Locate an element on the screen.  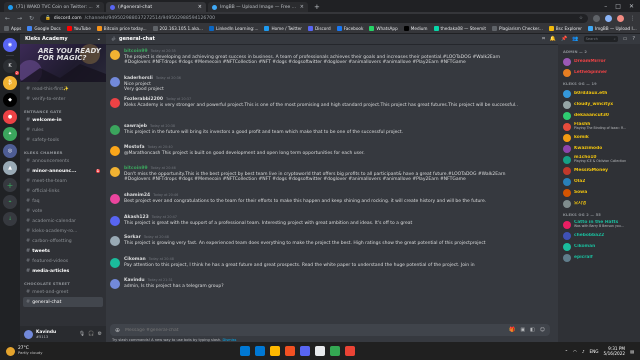
server-icon: ₿ is located at coordinates (10, 83).